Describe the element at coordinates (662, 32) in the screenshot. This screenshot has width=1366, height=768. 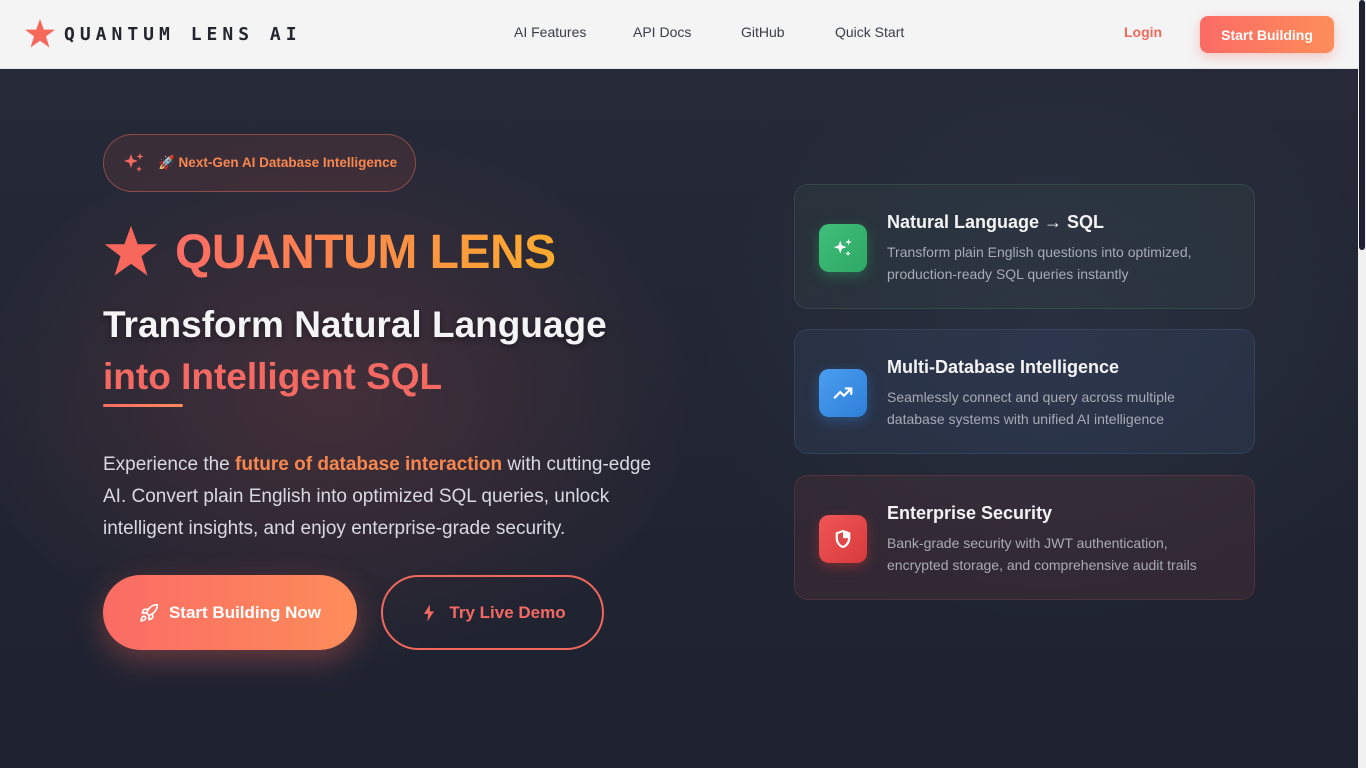
I see `nav-link-api-docs: API Docs` at that location.